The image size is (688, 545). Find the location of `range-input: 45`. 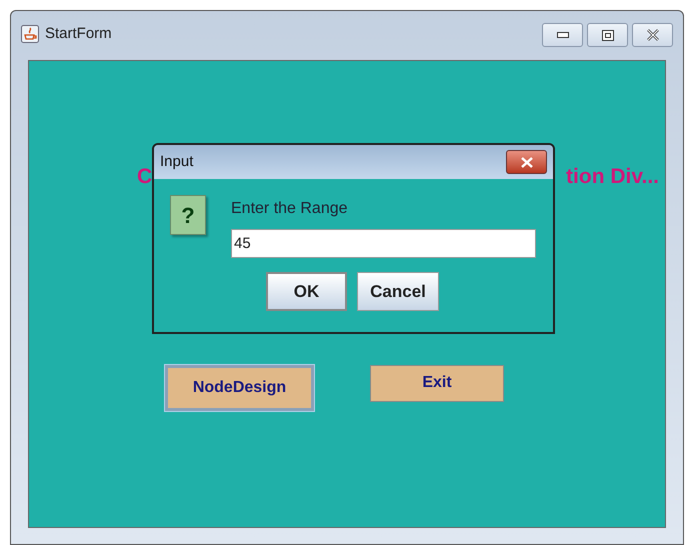

range-input: 45 is located at coordinates (383, 243).